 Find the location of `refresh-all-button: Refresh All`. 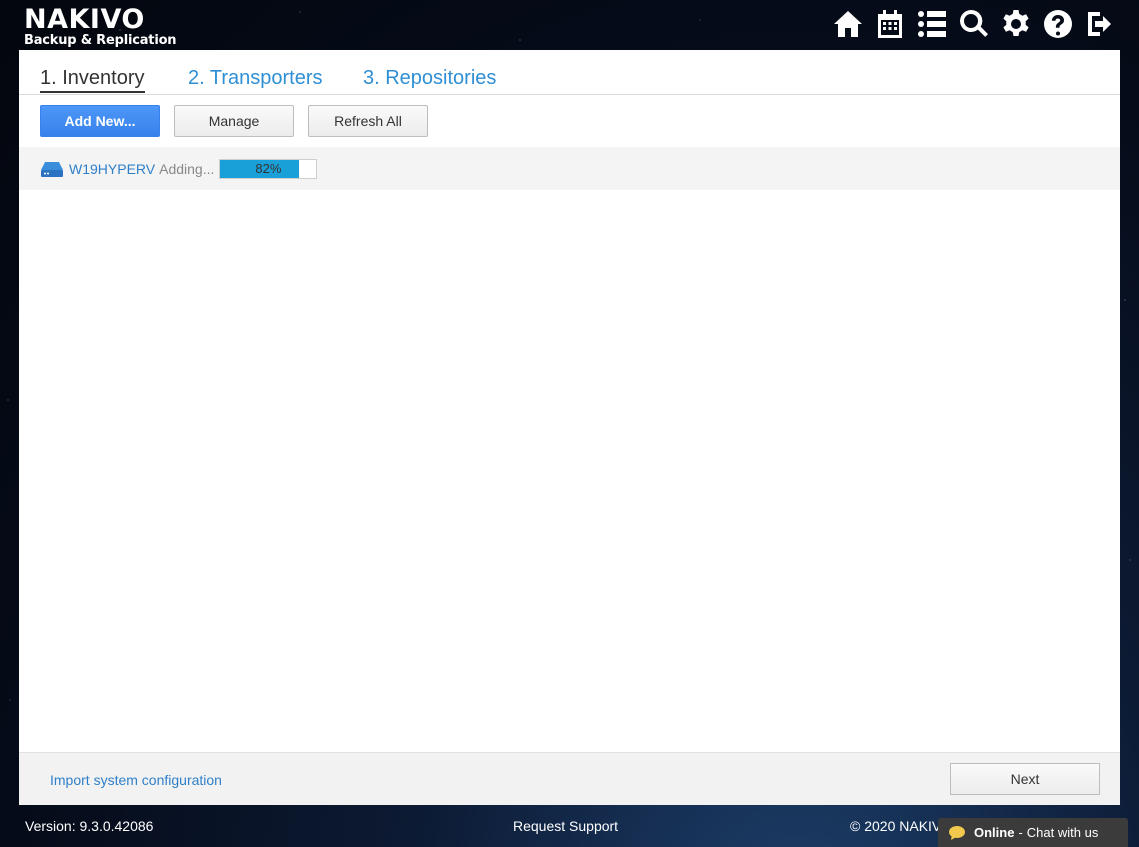

refresh-all-button: Refresh All is located at coordinates (368, 121).